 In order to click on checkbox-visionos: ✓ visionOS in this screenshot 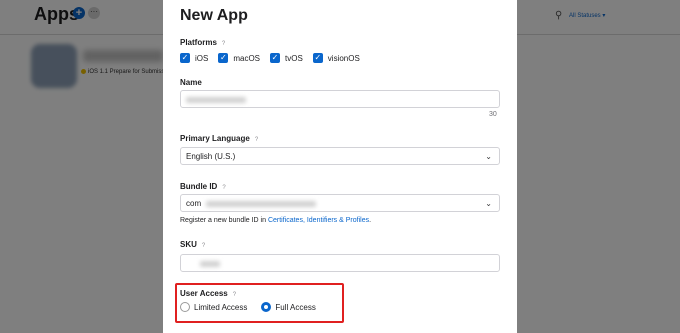, I will do `click(336, 58)`.